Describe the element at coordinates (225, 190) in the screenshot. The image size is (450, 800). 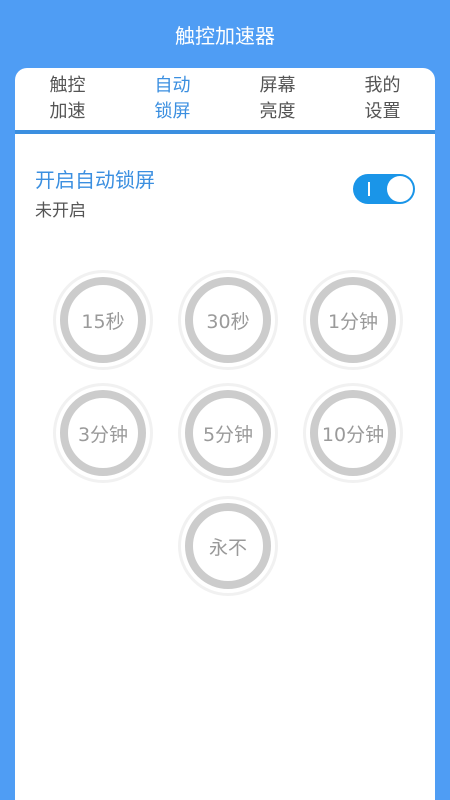
I see `auto-lock-setting: 开启自动锁屏 未开启` at that location.